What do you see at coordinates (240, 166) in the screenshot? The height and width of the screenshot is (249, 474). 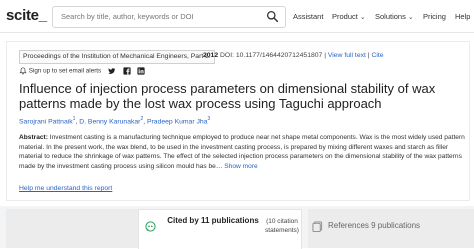 I see `show-more-link: Show more` at bounding box center [240, 166].